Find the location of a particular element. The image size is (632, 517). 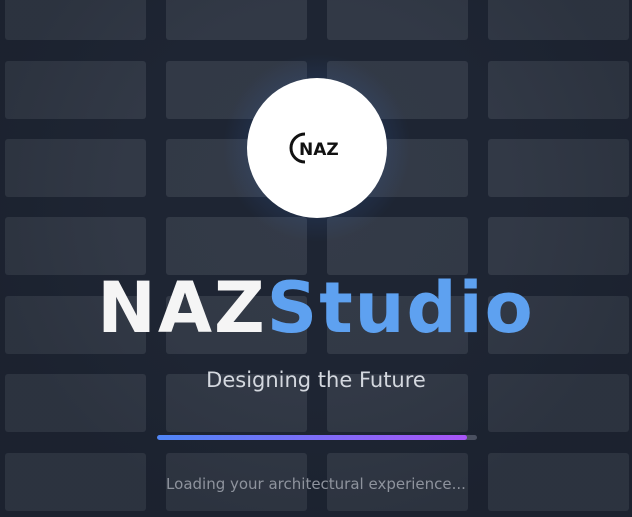

naz-logo-icon: NAZ is located at coordinates (313, 148).